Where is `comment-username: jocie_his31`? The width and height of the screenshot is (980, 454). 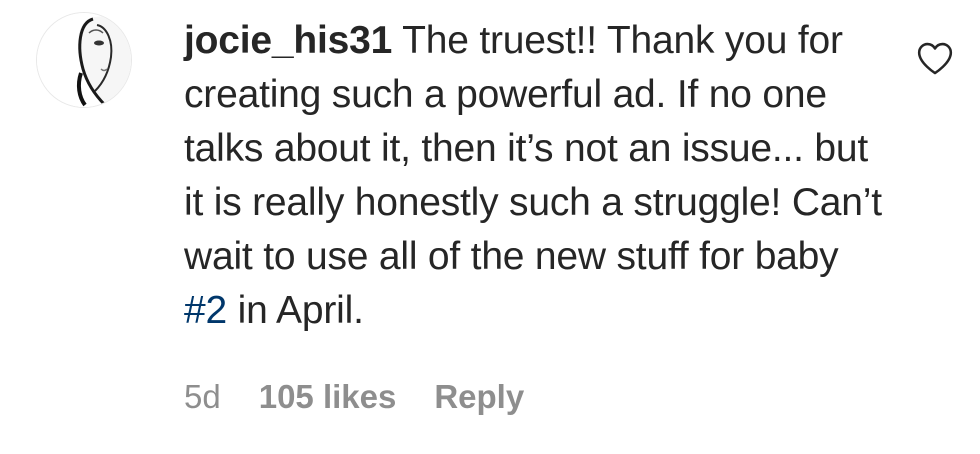
comment-username: jocie_his31 is located at coordinates (288, 40).